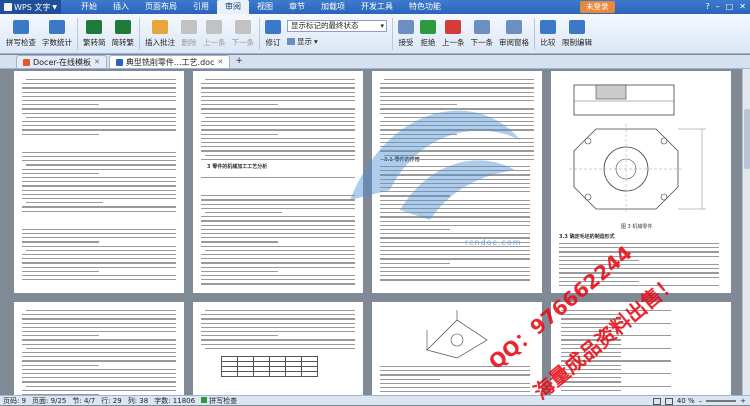  I want to click on accept-button: 接受, so click(406, 34).